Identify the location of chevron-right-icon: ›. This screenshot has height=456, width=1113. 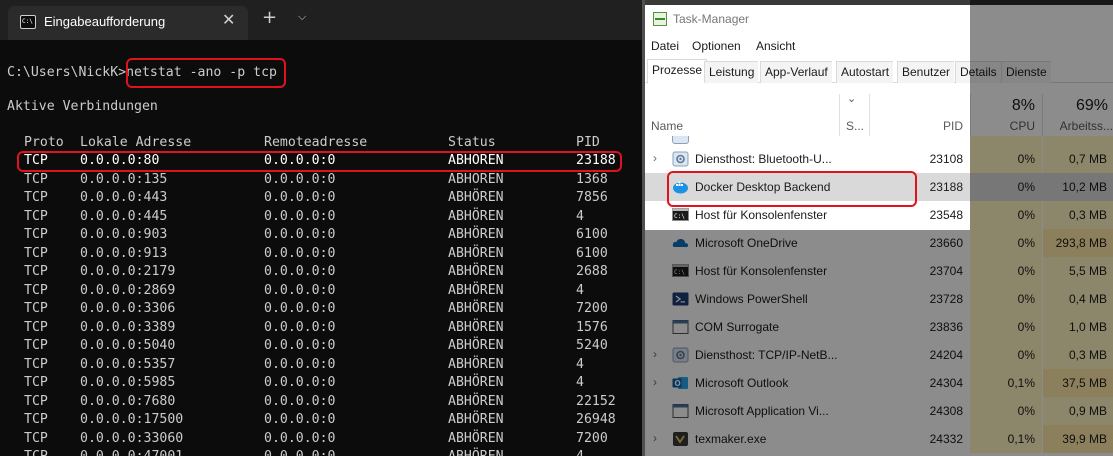
(655, 158).